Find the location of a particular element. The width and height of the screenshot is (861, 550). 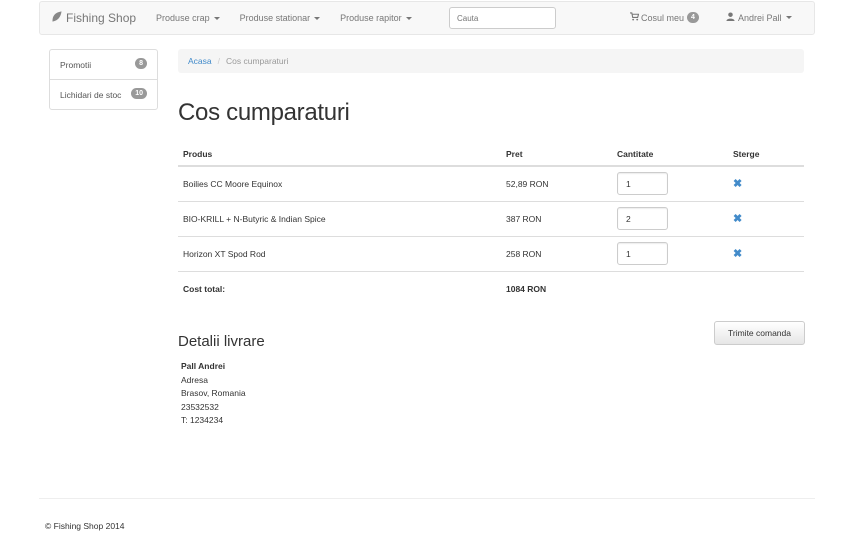

column-header-quantity: Cantitate is located at coordinates (670, 154).